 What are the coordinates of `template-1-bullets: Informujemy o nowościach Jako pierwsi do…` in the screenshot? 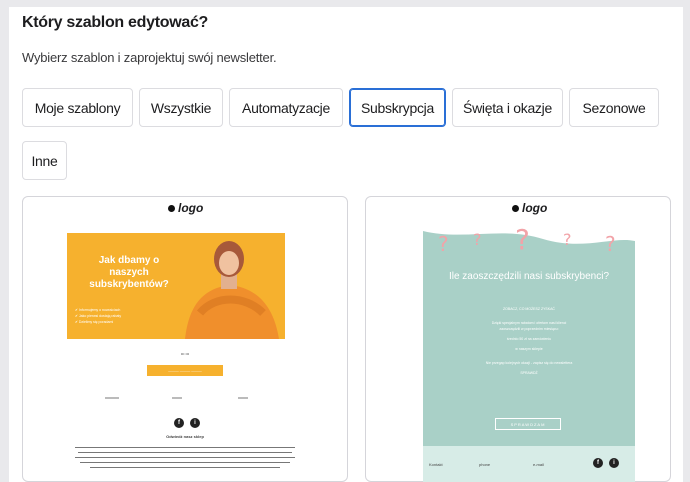 It's located at (125, 316).